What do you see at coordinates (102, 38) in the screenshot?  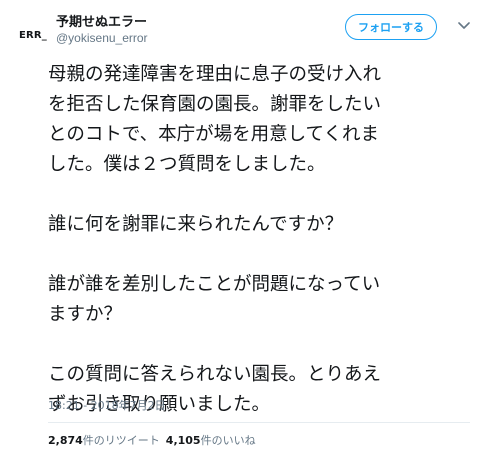 I see `user-handle: @yokisenu_error` at bounding box center [102, 38].